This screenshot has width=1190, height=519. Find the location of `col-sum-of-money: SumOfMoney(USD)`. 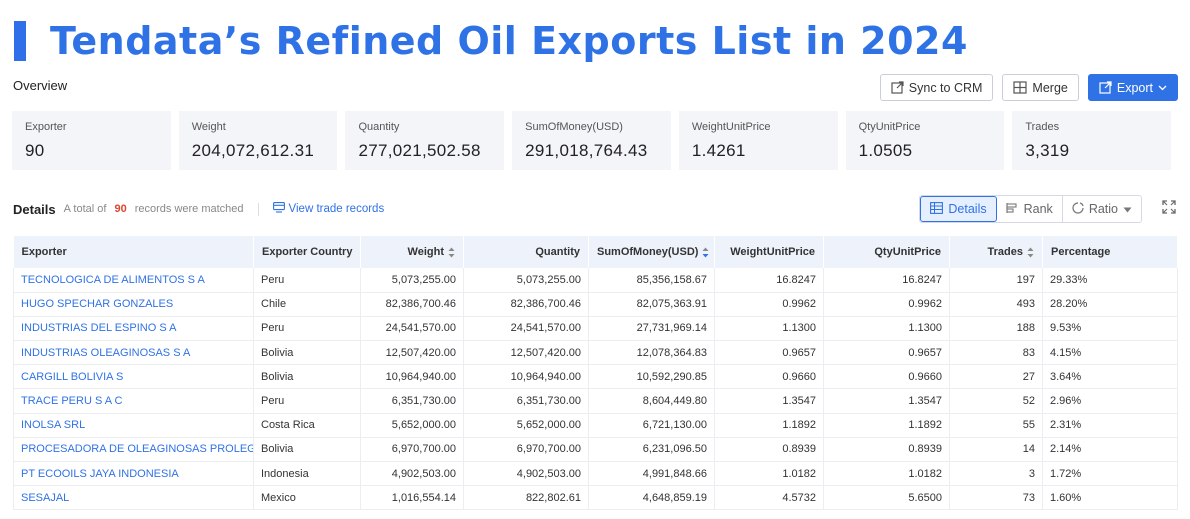

col-sum-of-money: SumOfMoney(USD) is located at coordinates (651, 252).